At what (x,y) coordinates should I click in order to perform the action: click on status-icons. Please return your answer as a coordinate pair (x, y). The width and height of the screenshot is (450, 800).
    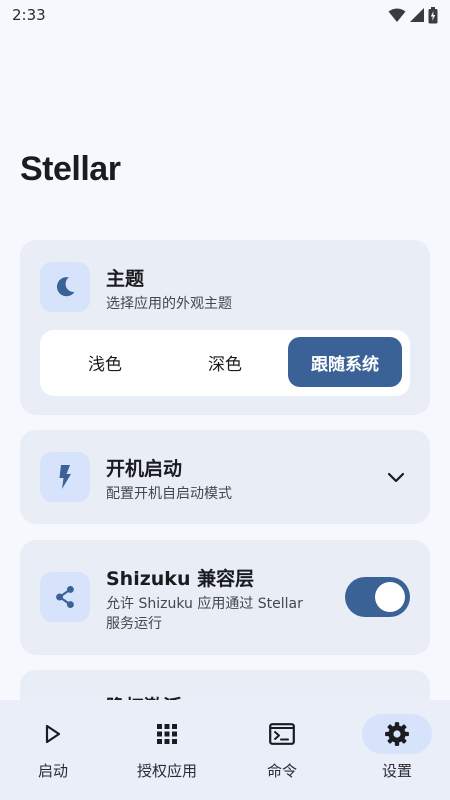
    Looking at the image, I should click on (413, 15).